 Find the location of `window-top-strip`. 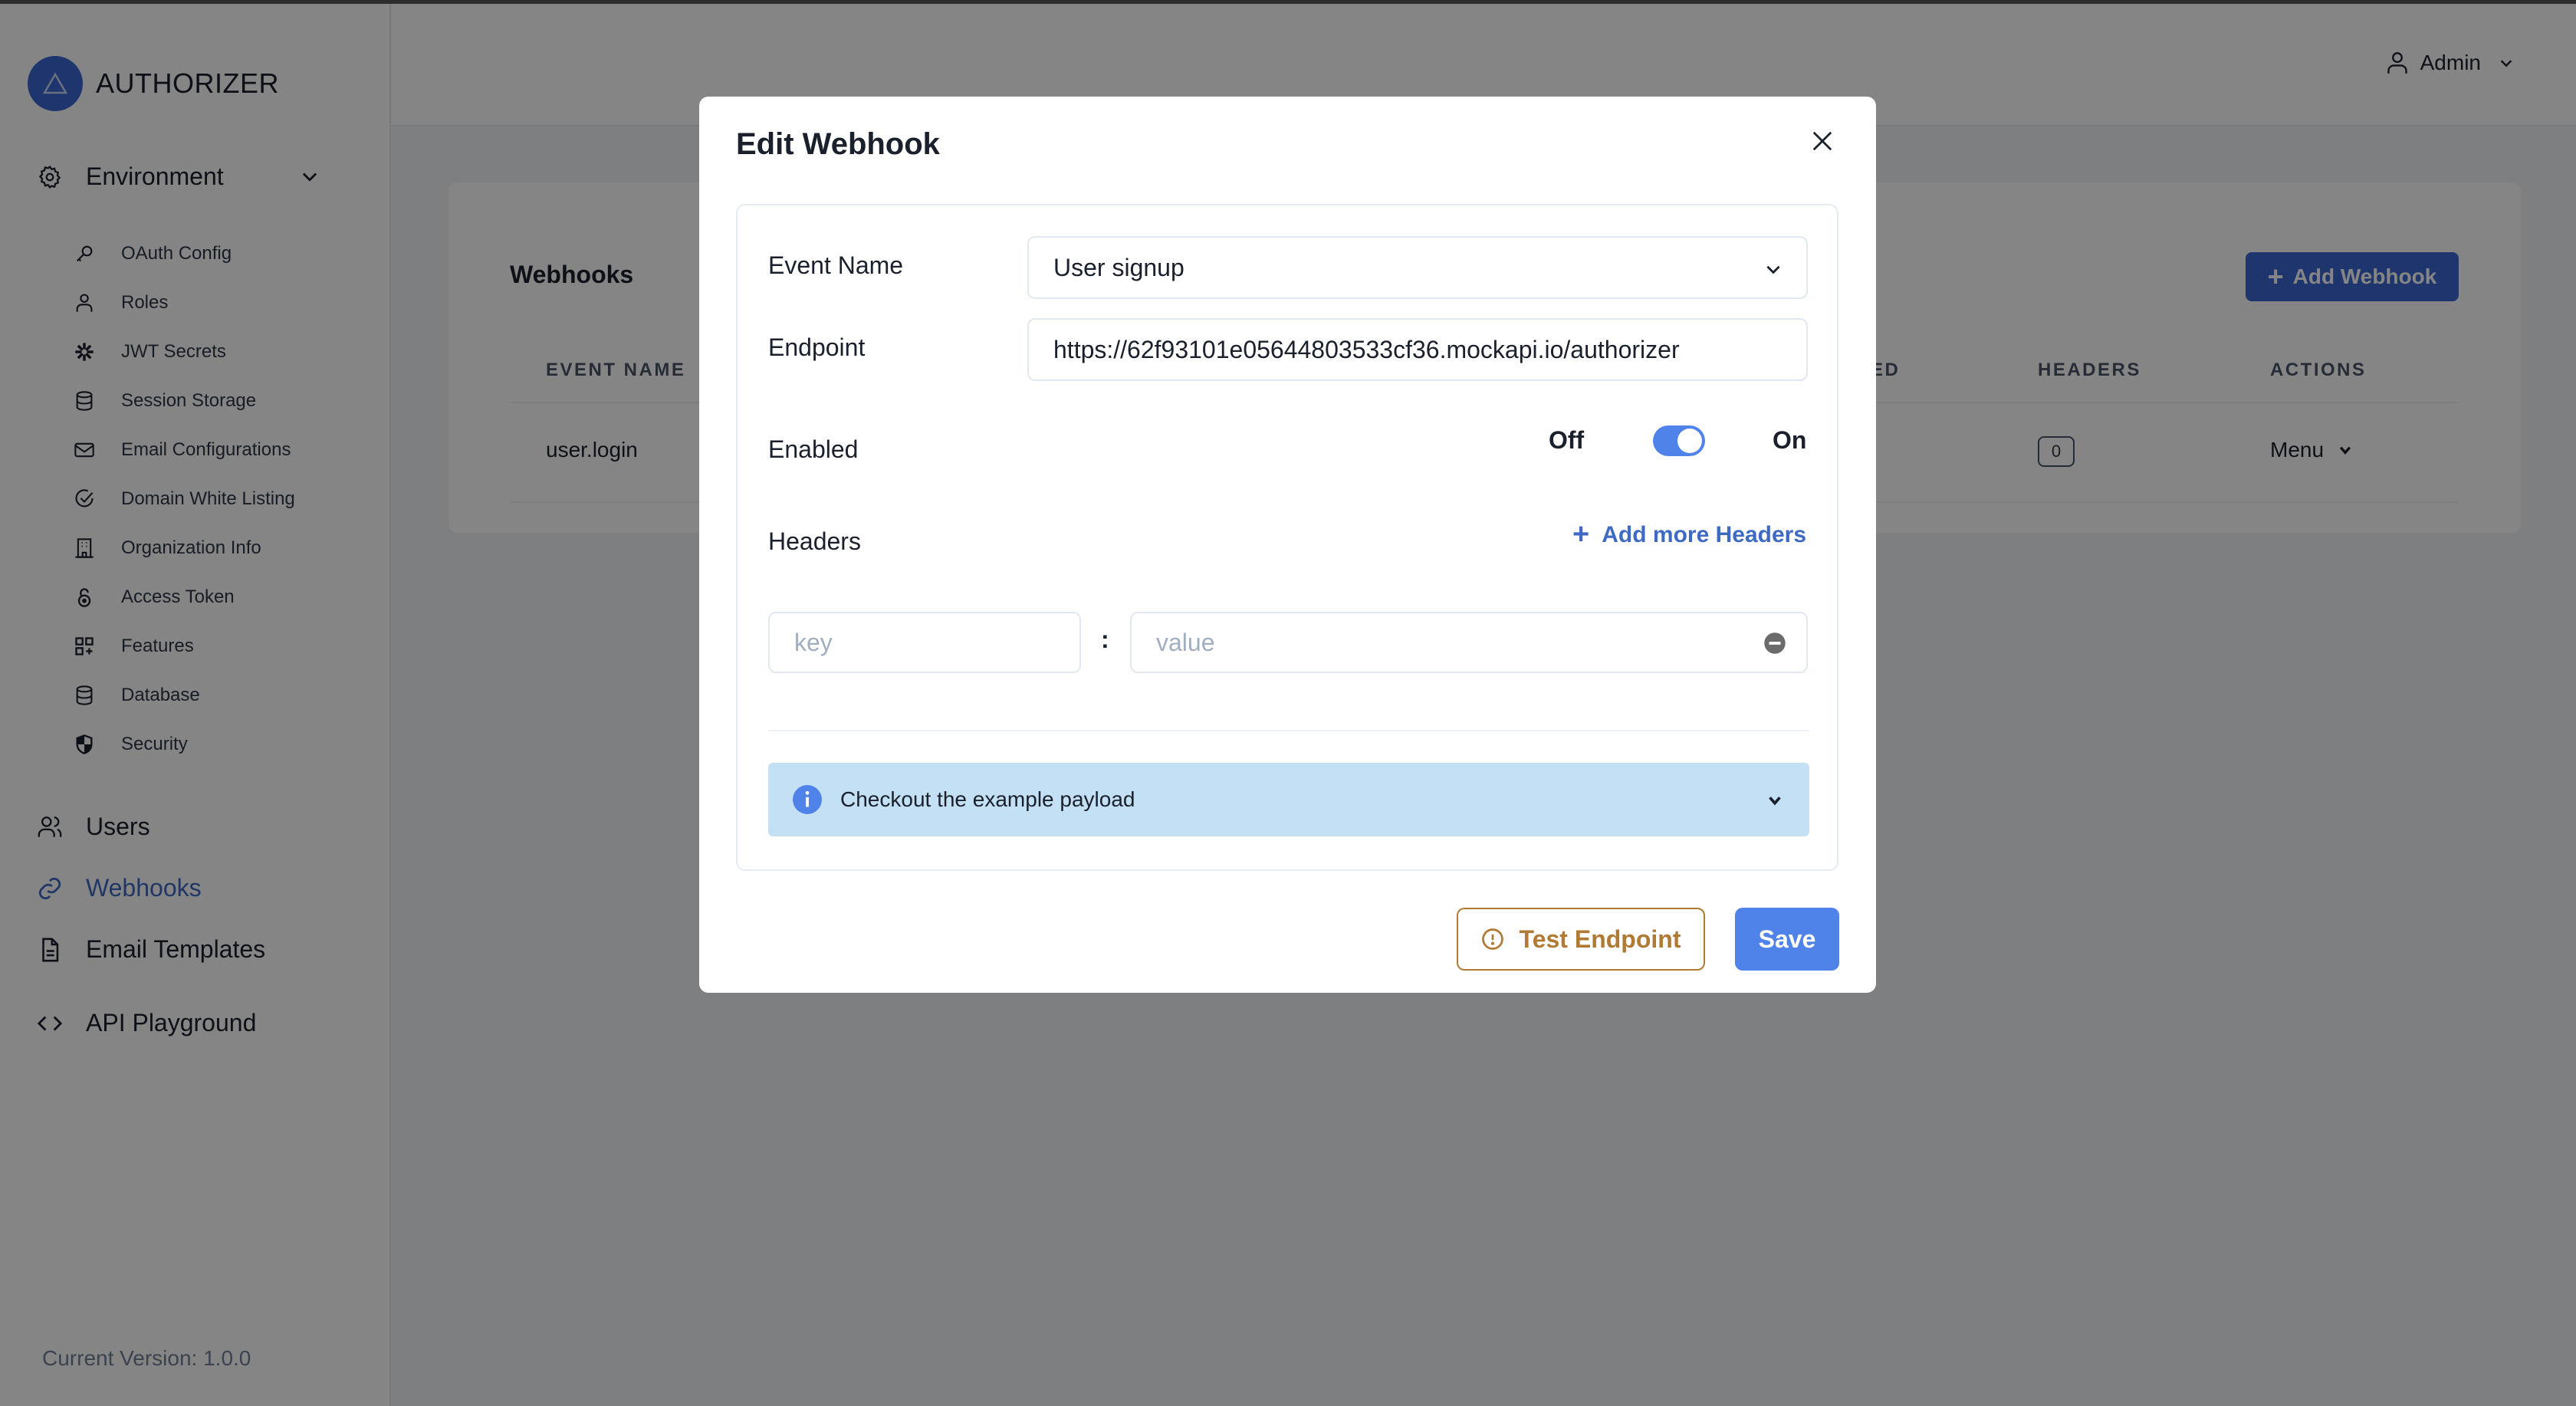

window-top-strip is located at coordinates (1288, 2).